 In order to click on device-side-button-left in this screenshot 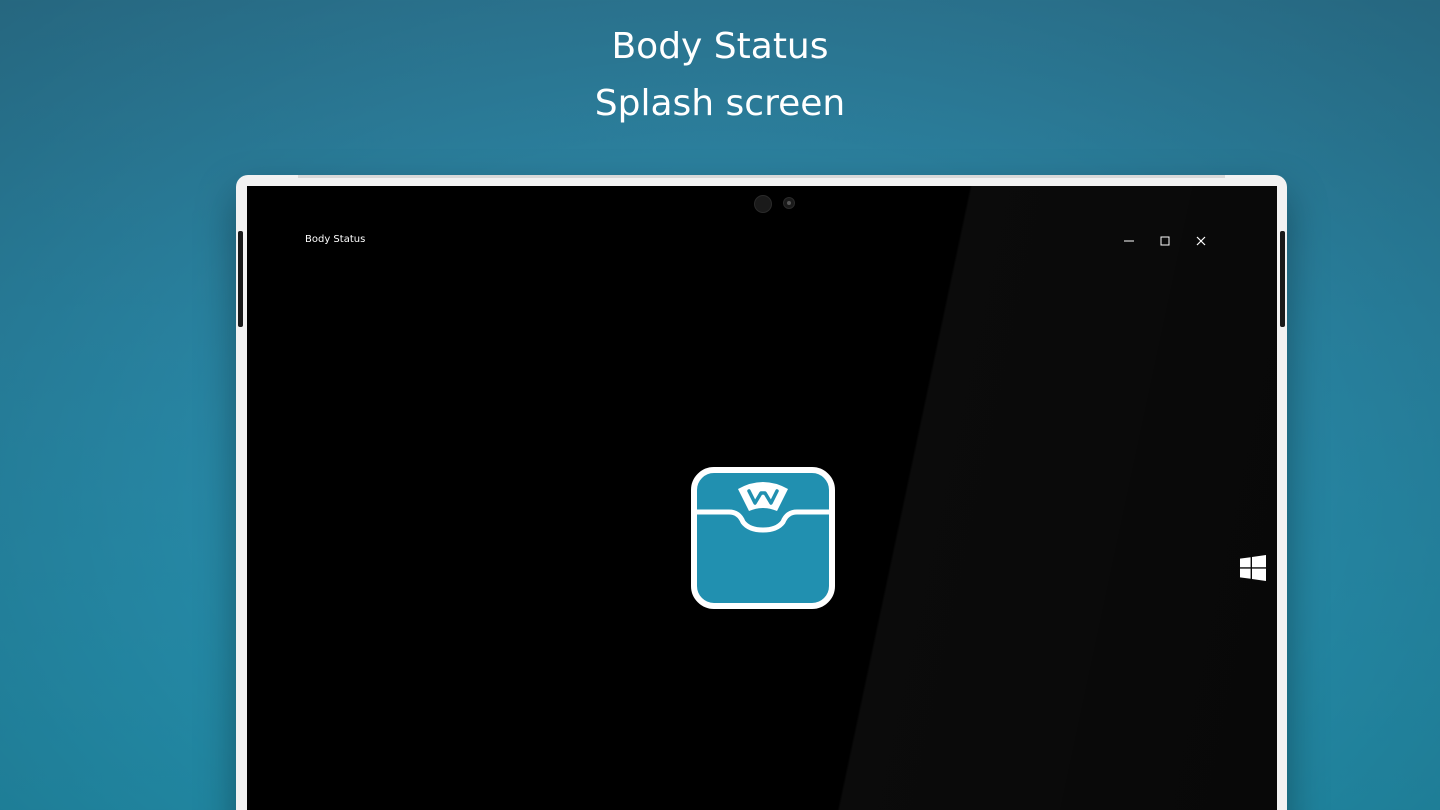, I will do `click(240, 279)`.